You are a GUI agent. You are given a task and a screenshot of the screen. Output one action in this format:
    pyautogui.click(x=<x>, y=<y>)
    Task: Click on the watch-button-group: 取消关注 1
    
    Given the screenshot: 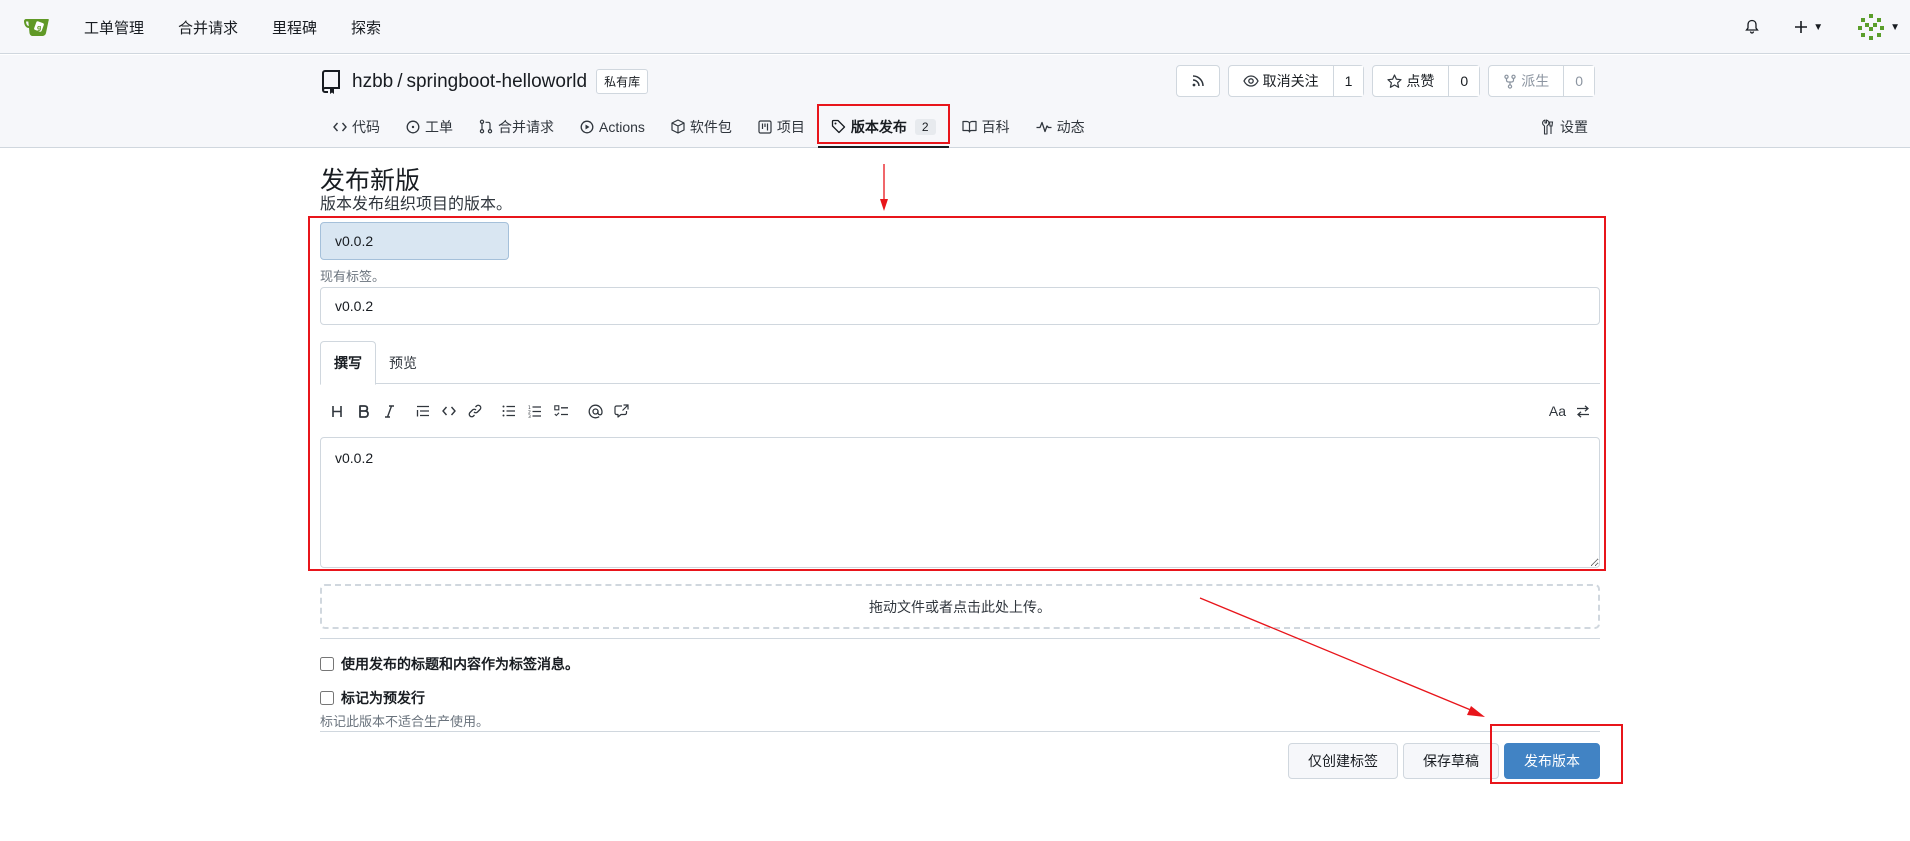 What is the action you would take?
    pyautogui.click(x=1296, y=81)
    